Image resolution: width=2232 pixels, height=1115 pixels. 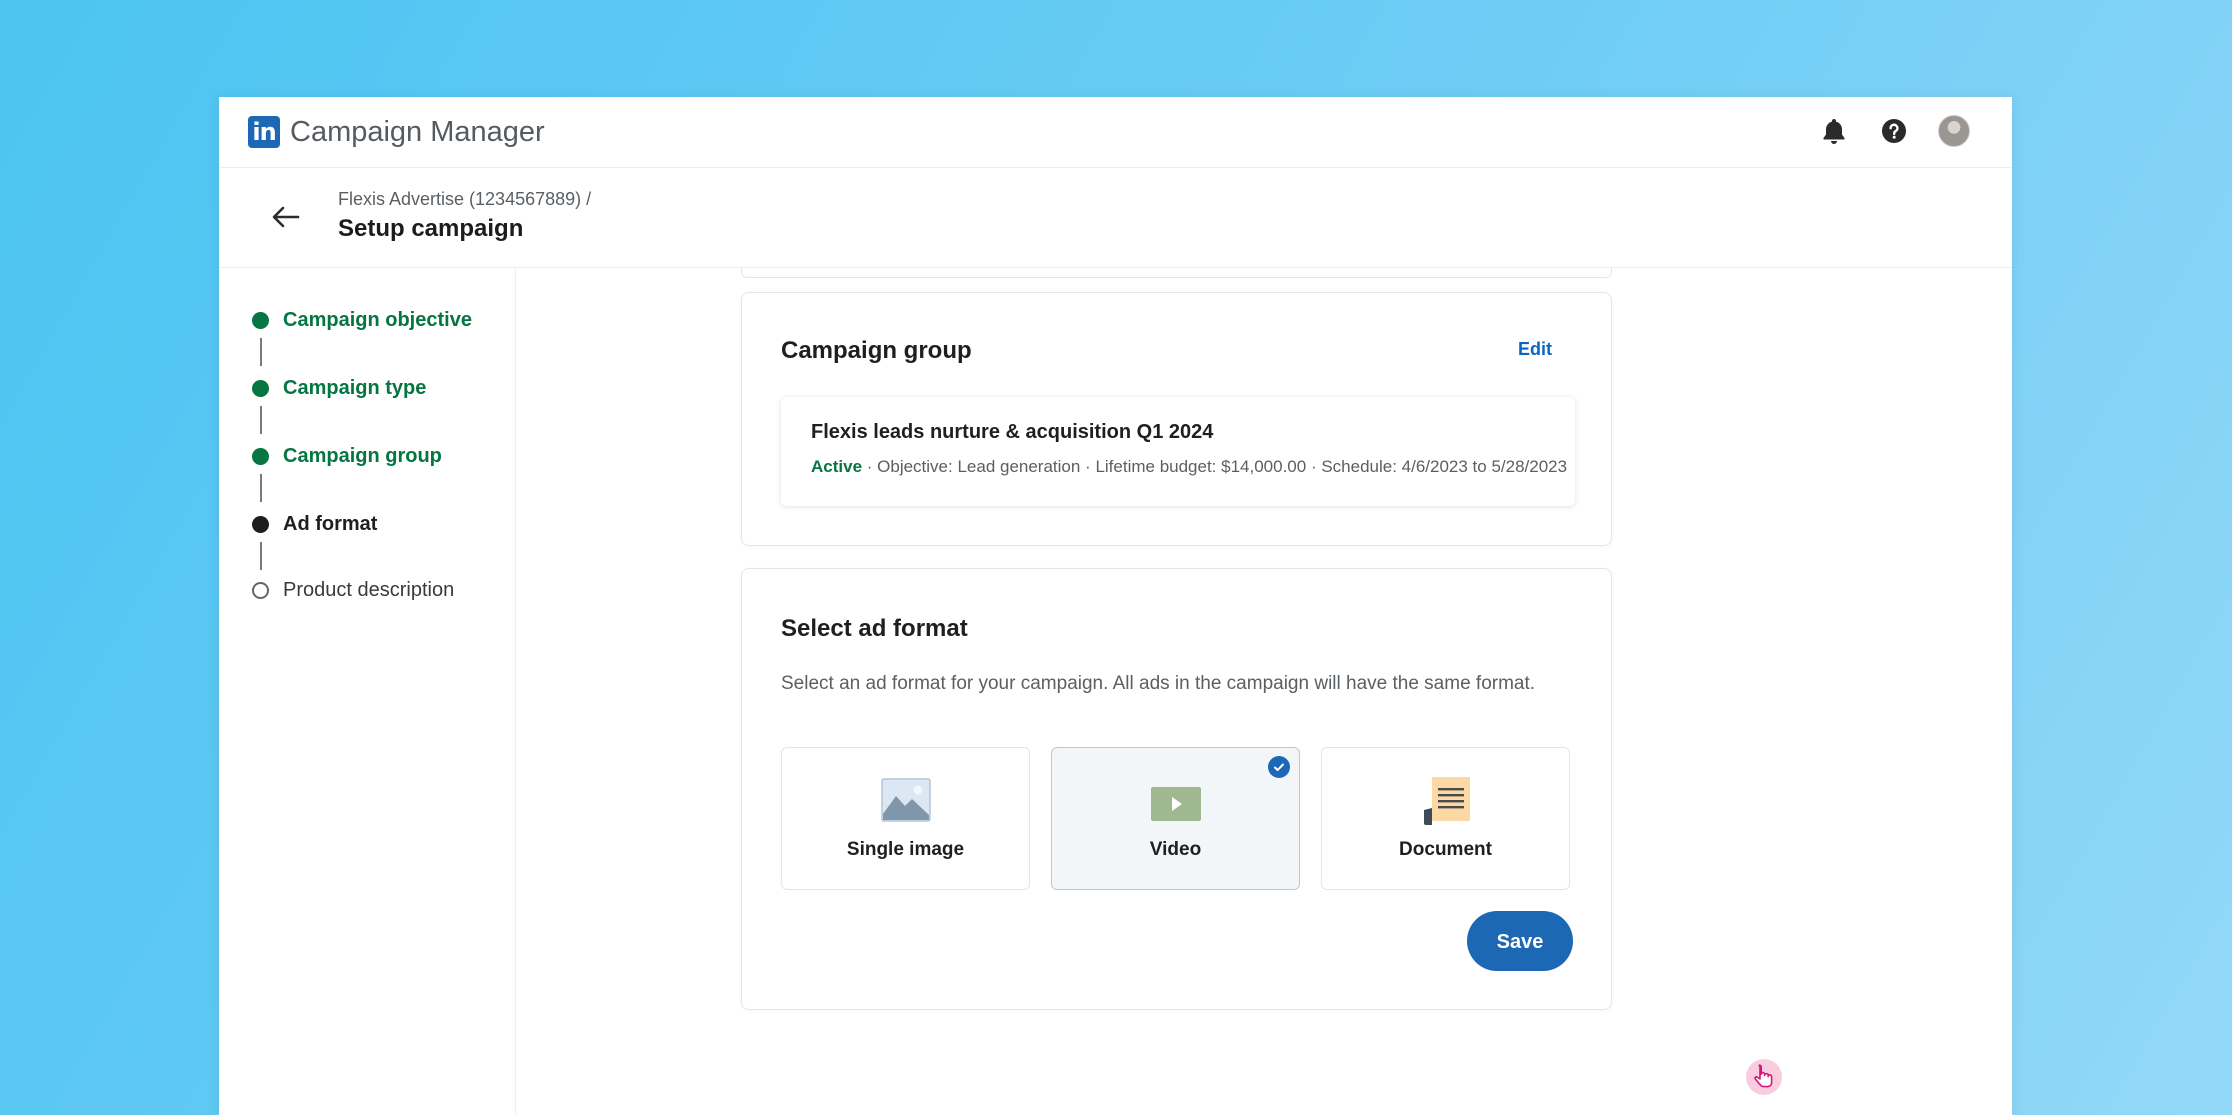 I want to click on step-ad-format: Ad format, so click(x=314, y=524).